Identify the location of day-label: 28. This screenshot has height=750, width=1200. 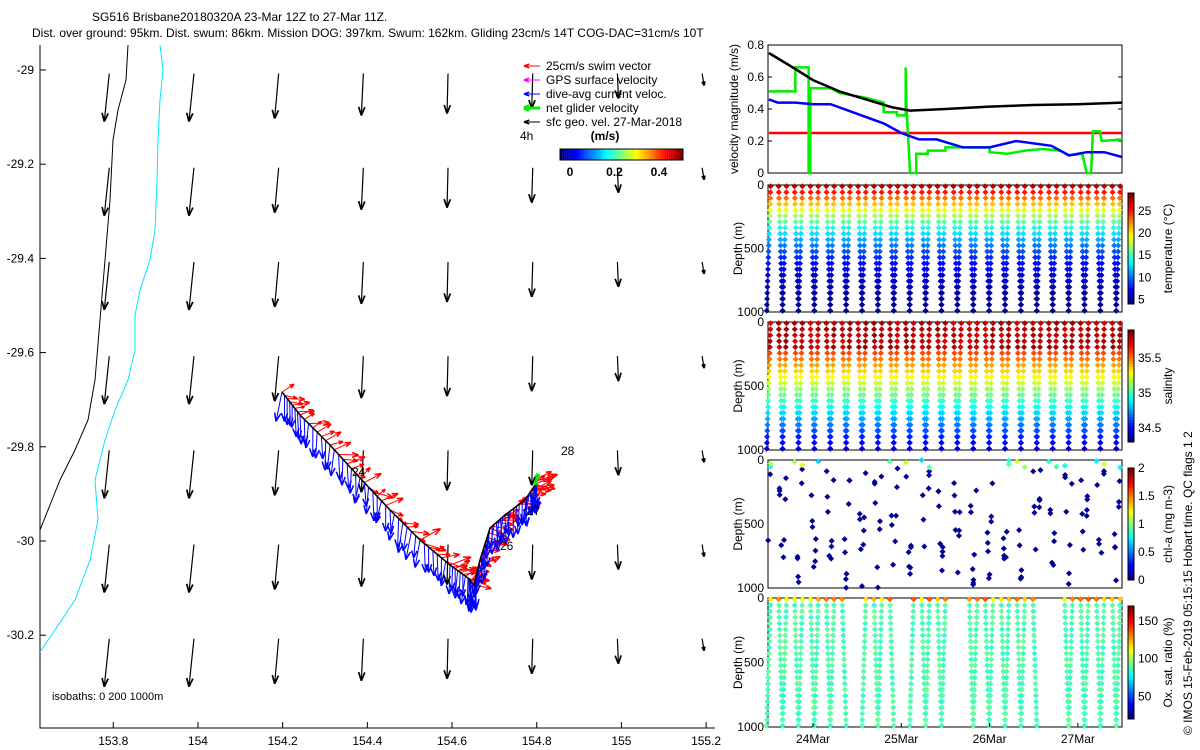
(568, 451).